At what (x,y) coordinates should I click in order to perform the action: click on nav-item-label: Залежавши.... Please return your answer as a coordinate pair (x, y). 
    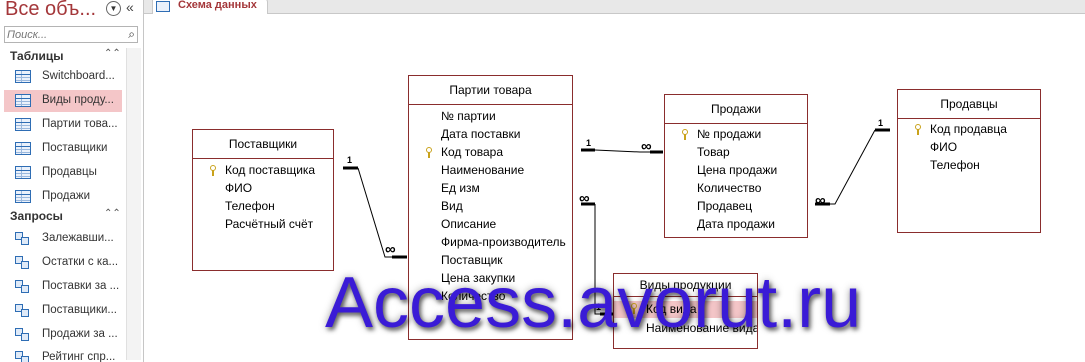
    Looking at the image, I should click on (78, 238).